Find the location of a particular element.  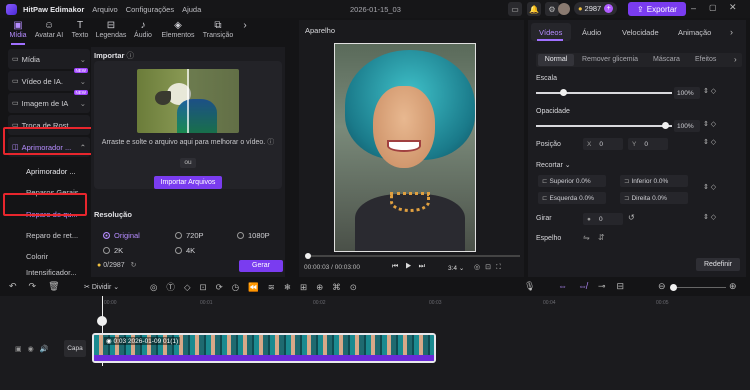

ai-icon: ⌘ is located at coordinates (341, 287).